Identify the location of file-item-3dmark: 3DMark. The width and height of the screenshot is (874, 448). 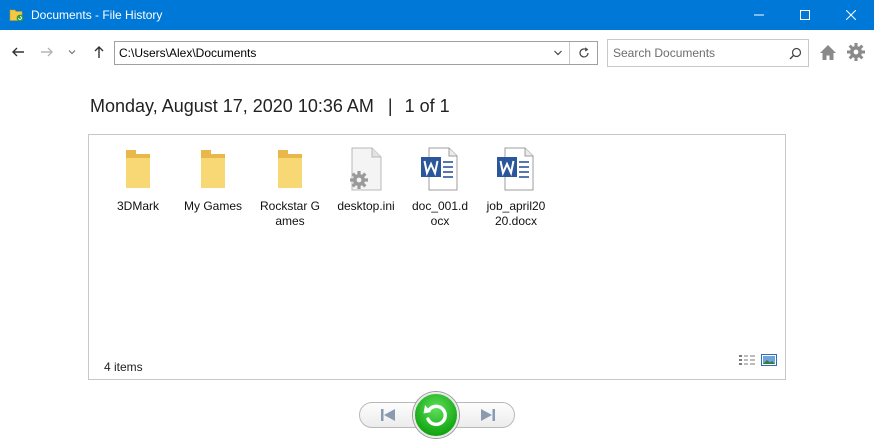
(138, 179).